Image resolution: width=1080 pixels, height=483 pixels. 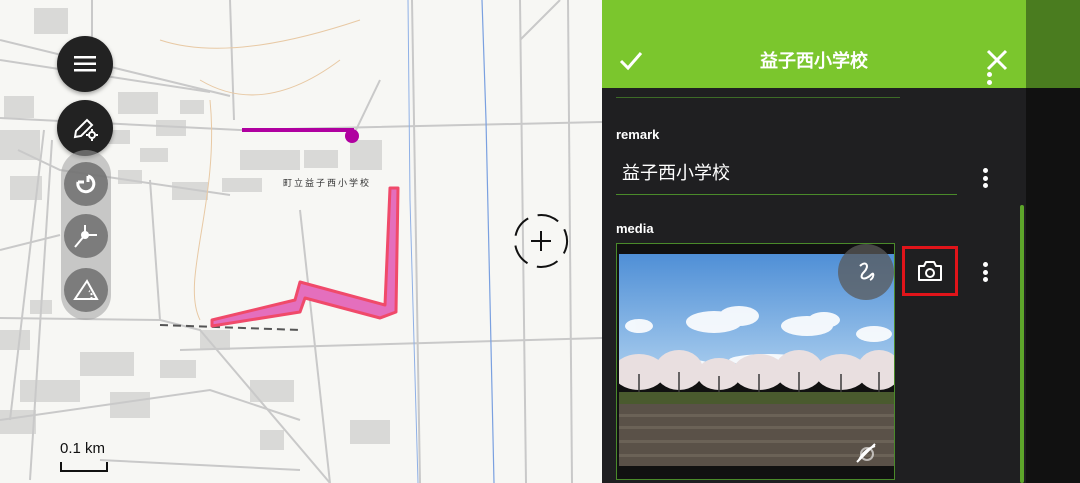 I want to click on remark-input: 益子西小学校, so click(x=786, y=175).